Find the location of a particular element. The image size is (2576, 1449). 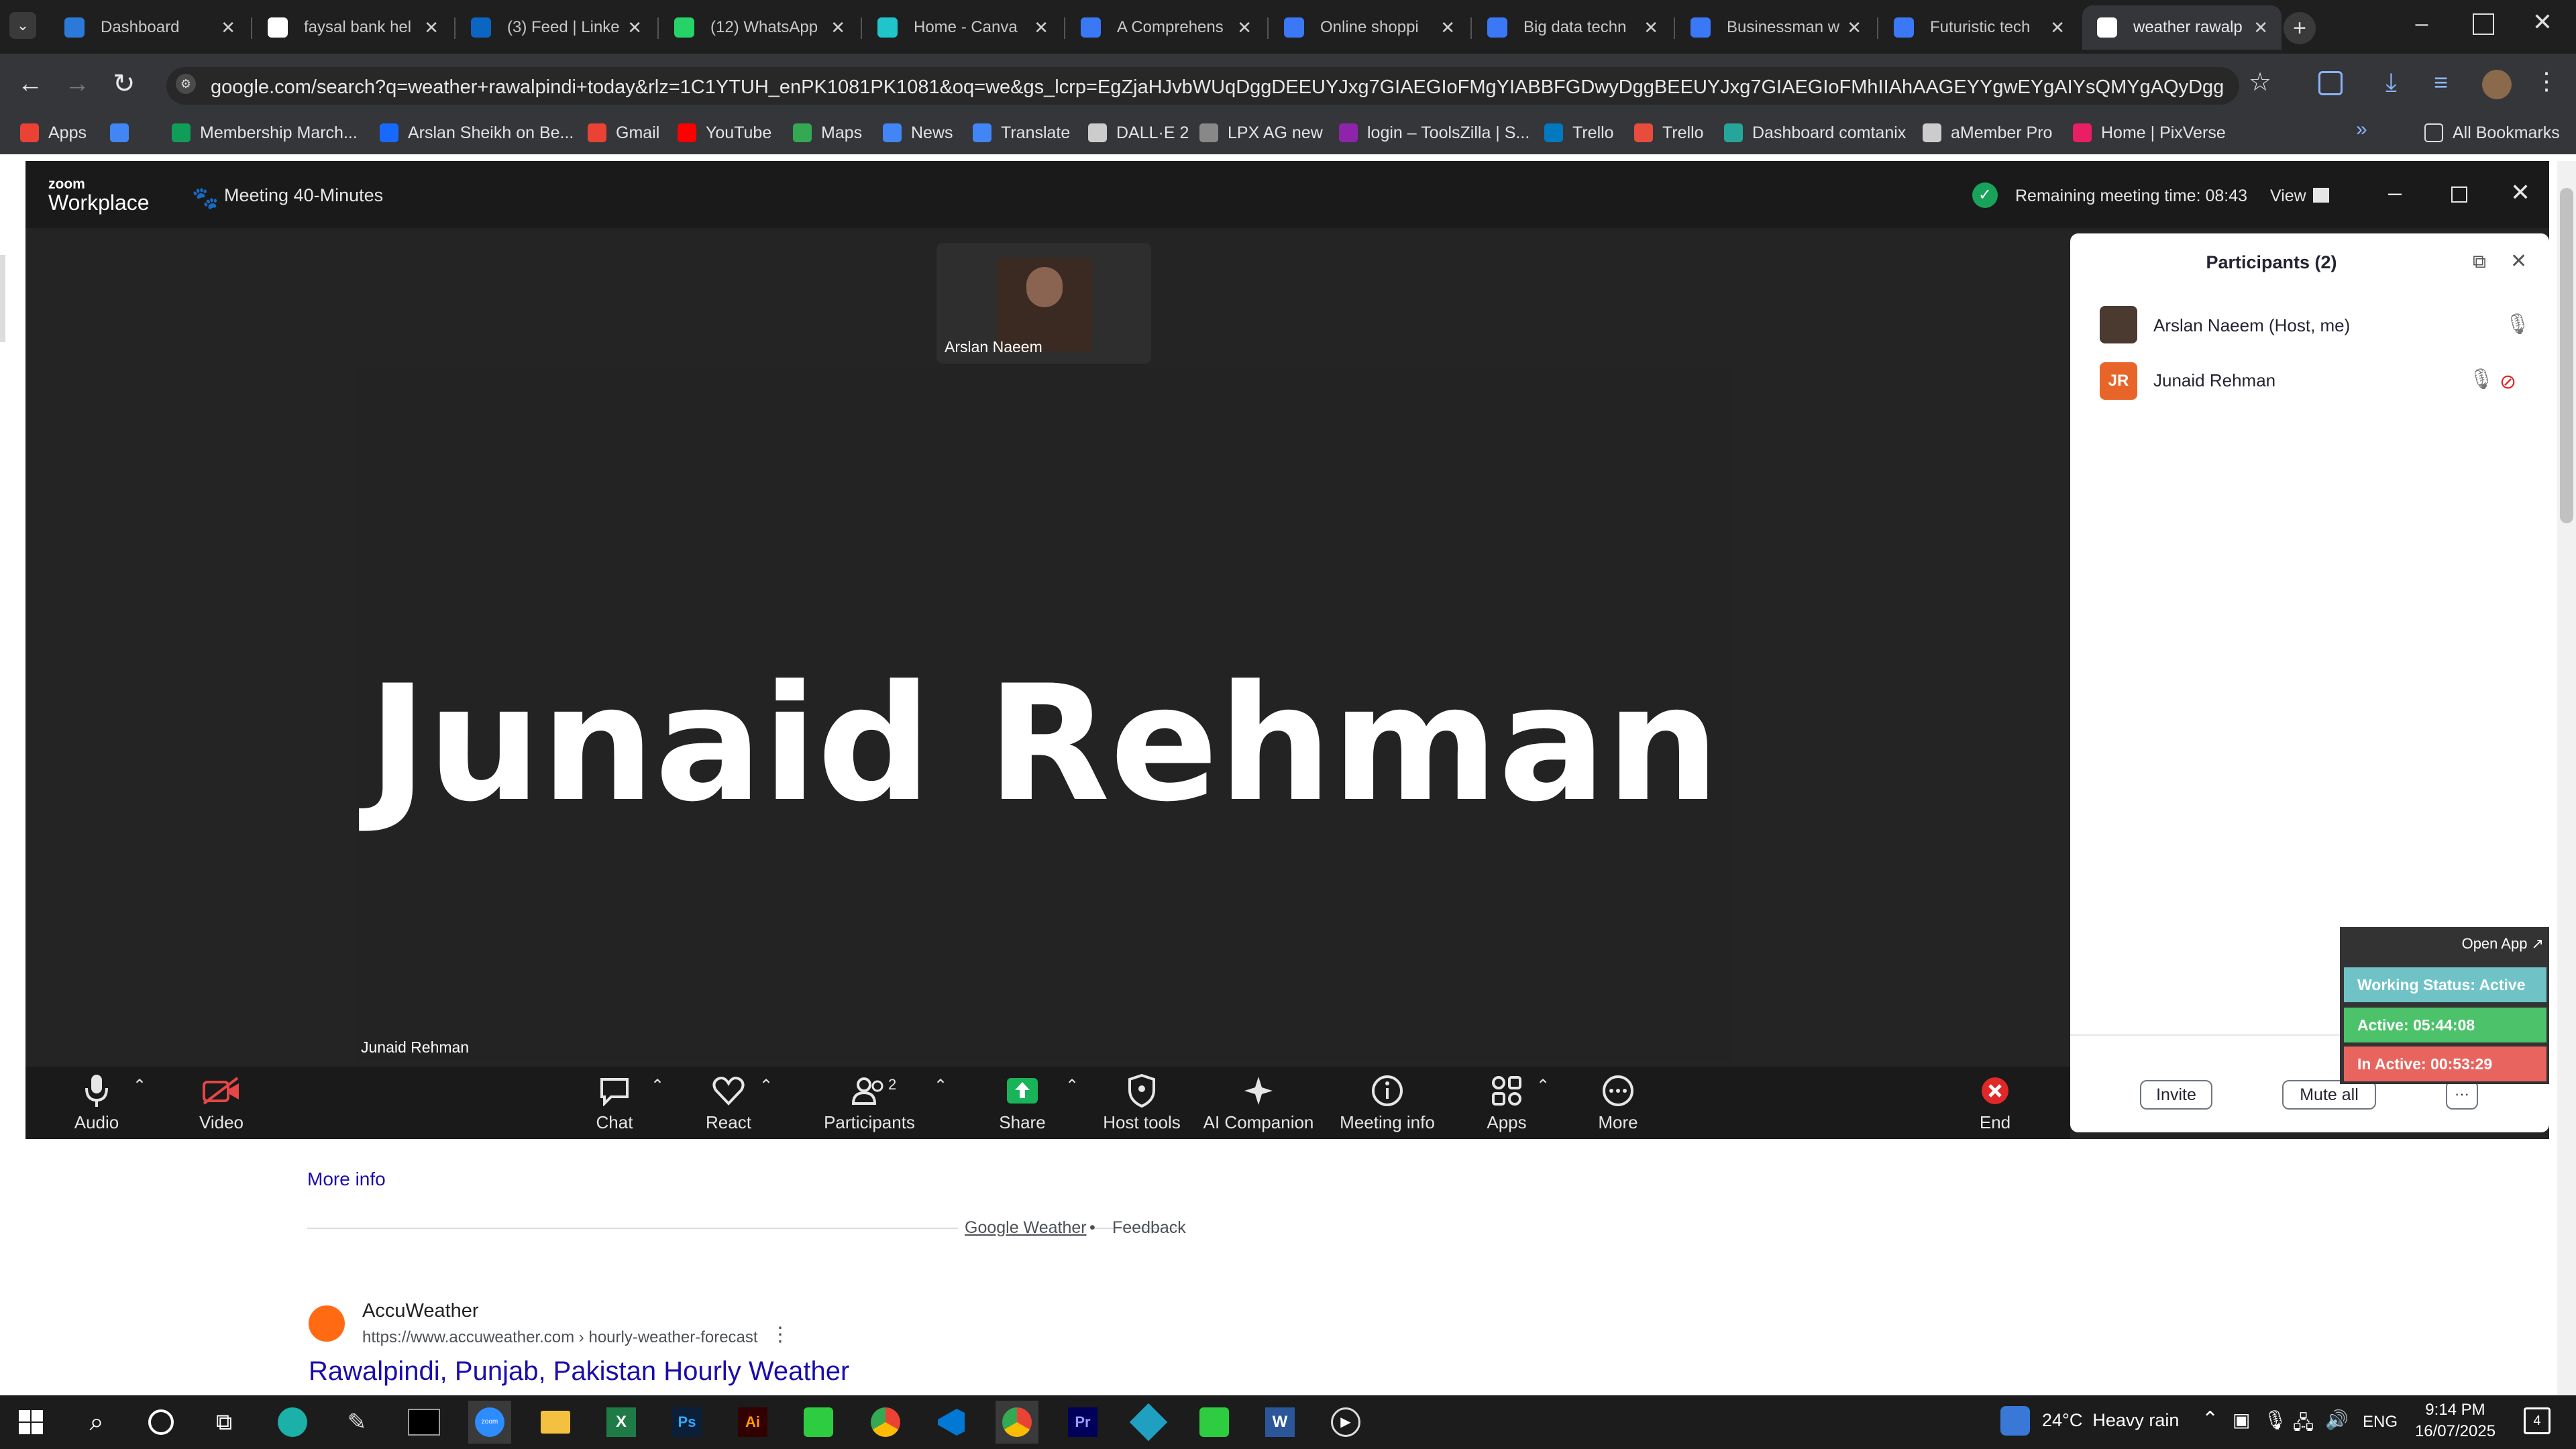

invite-button: Invite is located at coordinates (2176, 1095).